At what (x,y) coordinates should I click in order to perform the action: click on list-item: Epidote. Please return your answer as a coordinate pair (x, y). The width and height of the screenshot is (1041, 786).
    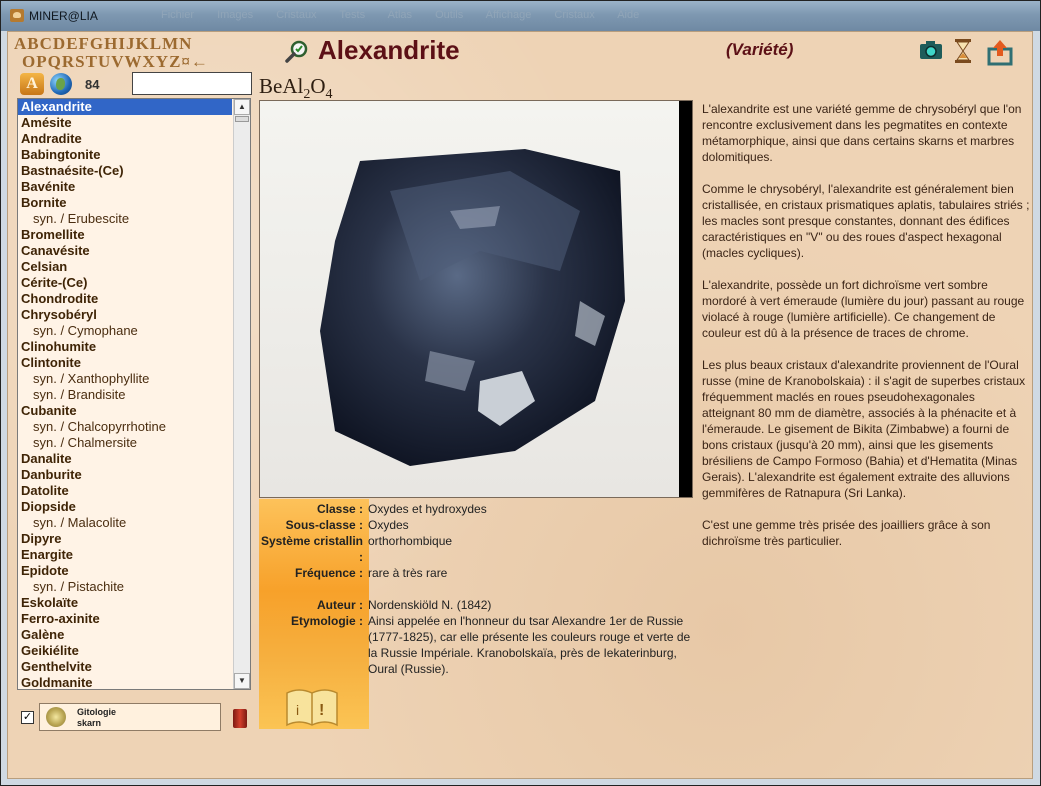
    Looking at the image, I should click on (134, 571).